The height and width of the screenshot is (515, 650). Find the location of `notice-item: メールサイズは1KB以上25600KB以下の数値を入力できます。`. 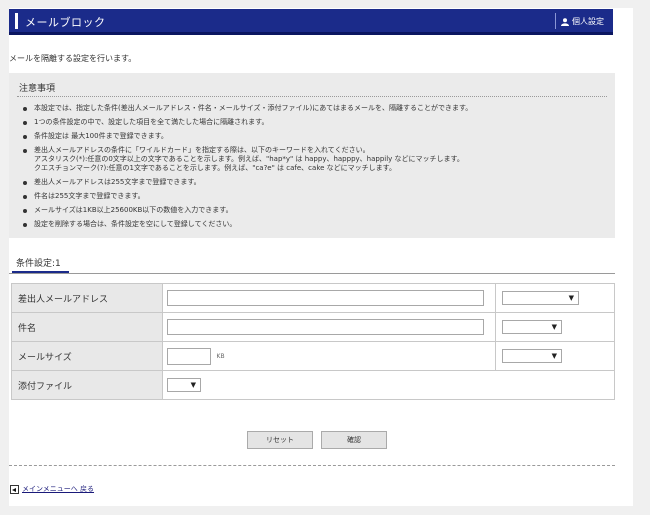

notice-item: メールサイズは1KB以上25600KB以下の数値を入力できます。 is located at coordinates (313, 210).